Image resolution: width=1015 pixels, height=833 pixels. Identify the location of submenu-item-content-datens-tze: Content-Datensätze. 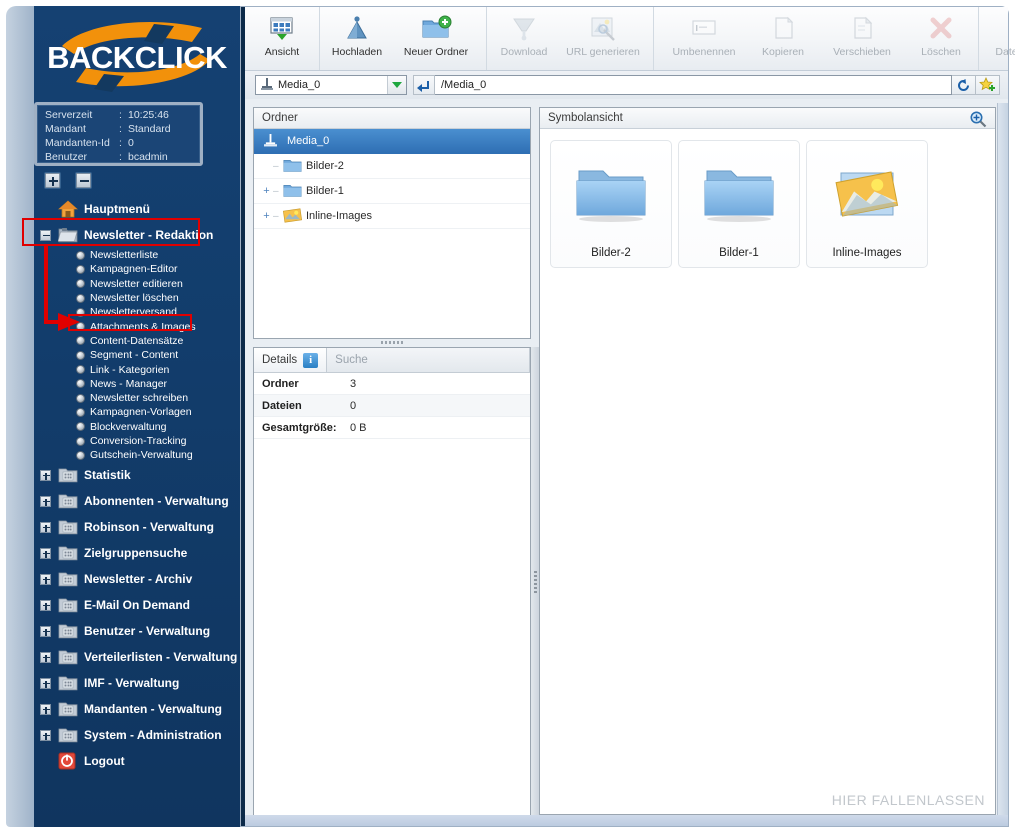
(137, 341).